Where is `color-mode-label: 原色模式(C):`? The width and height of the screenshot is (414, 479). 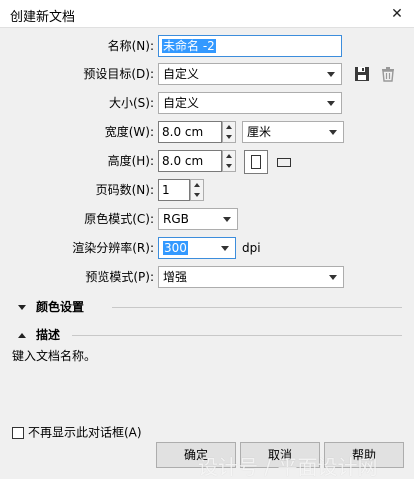
color-mode-label: 原色模式(C): is located at coordinates (119, 219).